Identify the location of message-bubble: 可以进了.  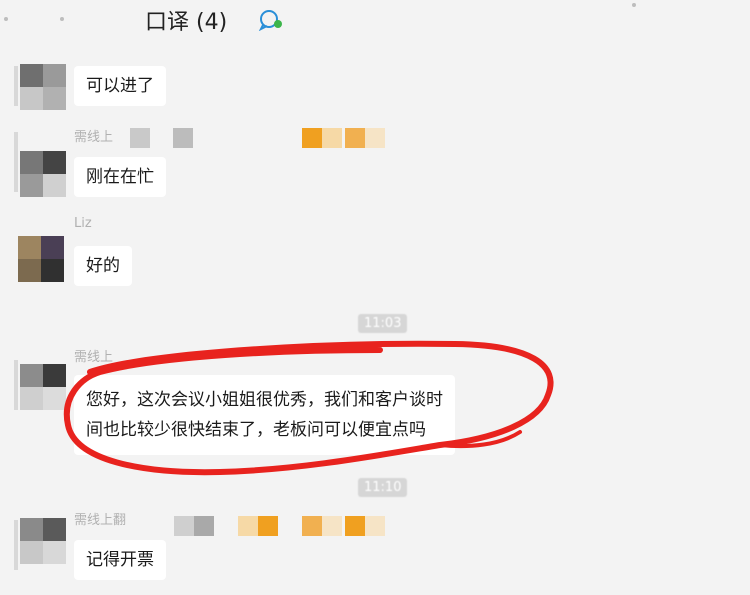
(120, 86).